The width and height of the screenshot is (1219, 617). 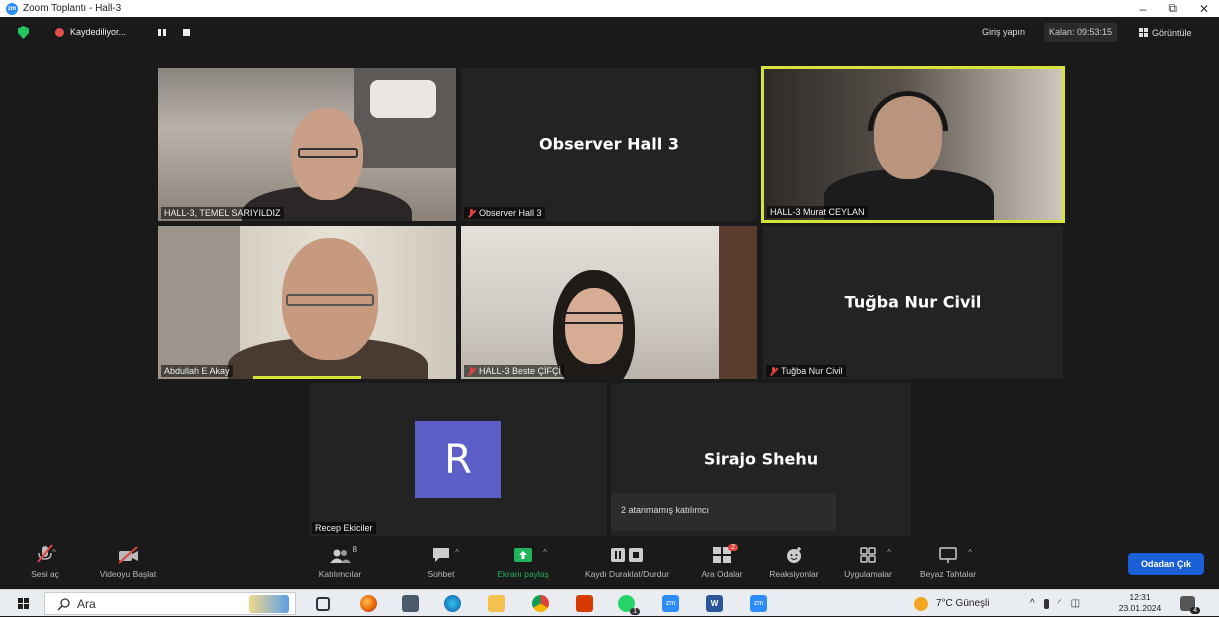 I want to click on record-control-label: Kaydı Duraklat/Durdur, so click(x=627, y=574).